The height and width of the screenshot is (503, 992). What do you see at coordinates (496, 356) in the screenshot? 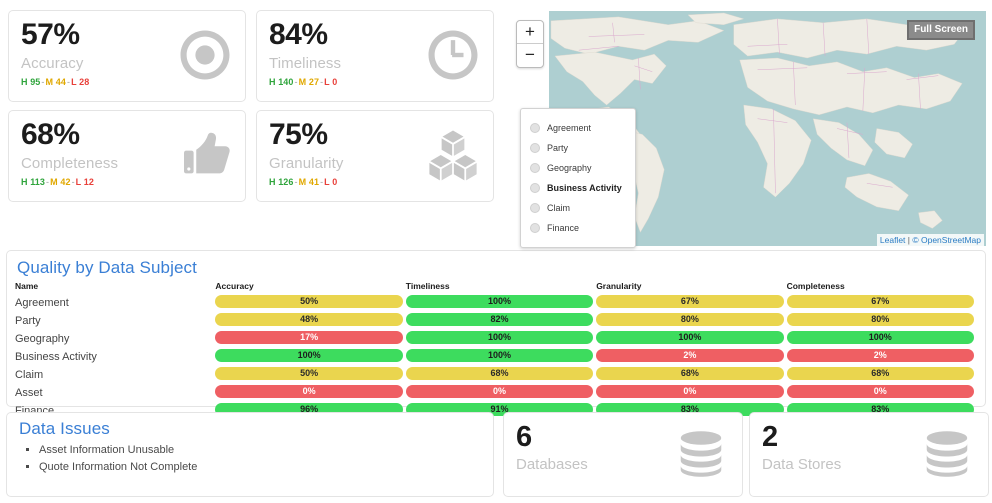
I see `table-row: Business Activity 100% 100% 2% 2%` at bounding box center [496, 356].